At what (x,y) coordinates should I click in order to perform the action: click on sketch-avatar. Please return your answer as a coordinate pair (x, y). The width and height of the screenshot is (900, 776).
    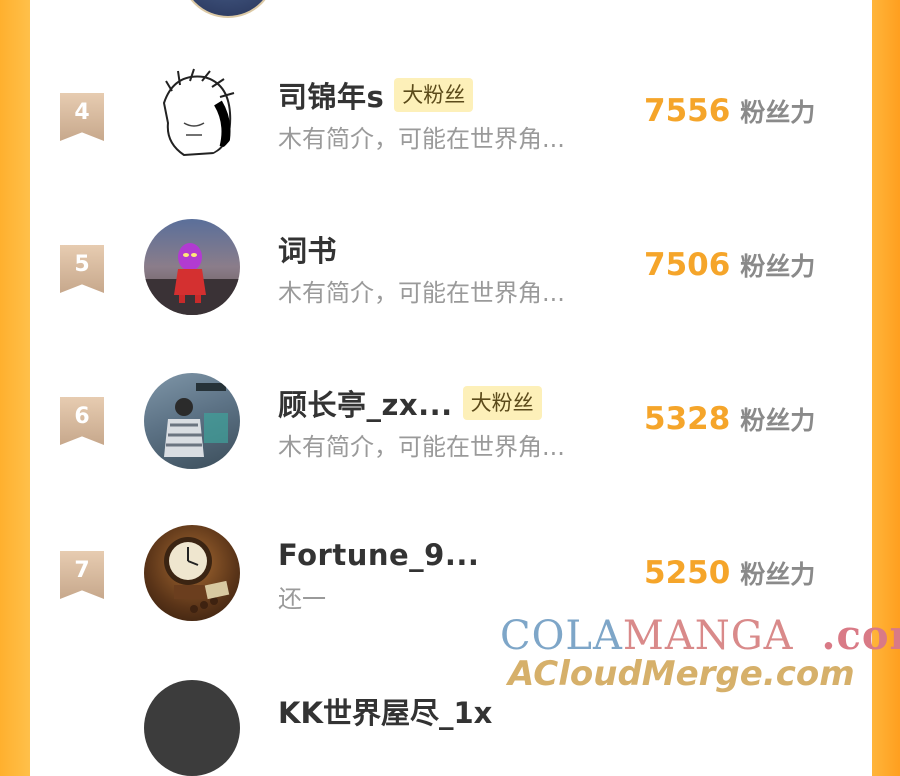
    Looking at the image, I should click on (192, 111).